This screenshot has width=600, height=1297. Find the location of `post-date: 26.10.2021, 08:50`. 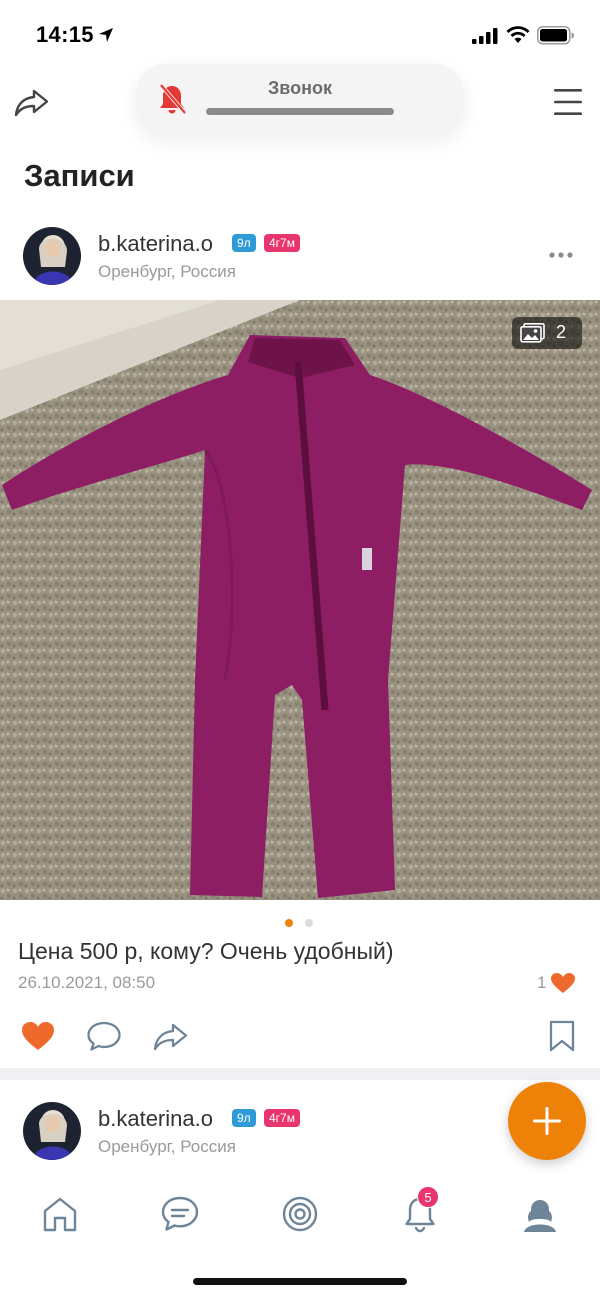

post-date: 26.10.2021, 08:50 is located at coordinates (87, 982).